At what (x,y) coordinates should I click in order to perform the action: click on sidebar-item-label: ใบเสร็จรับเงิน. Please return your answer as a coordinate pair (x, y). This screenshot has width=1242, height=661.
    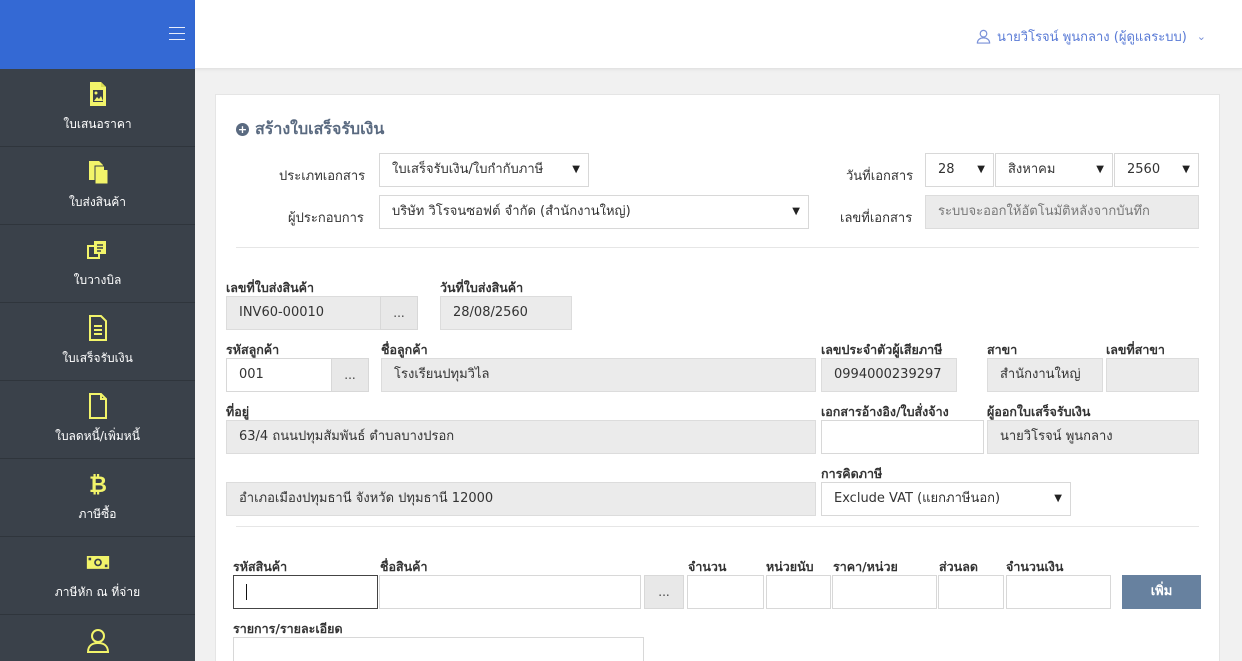
    Looking at the image, I should click on (97, 358).